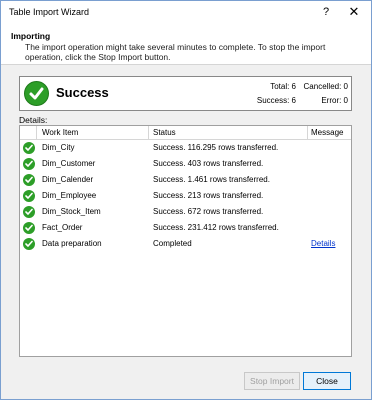  Describe the element at coordinates (272, 381) in the screenshot. I see `stop-import-button: Stop Import` at that location.